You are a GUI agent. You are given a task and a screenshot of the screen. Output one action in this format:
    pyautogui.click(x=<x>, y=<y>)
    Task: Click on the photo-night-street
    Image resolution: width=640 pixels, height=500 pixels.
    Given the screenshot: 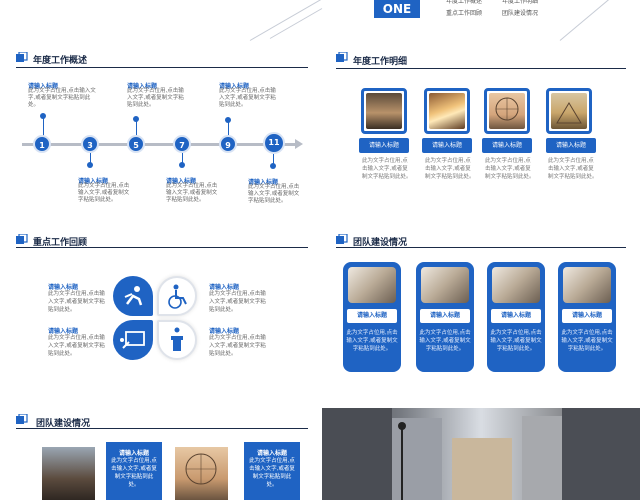 What is the action you would take?
    pyautogui.click(x=384, y=111)
    